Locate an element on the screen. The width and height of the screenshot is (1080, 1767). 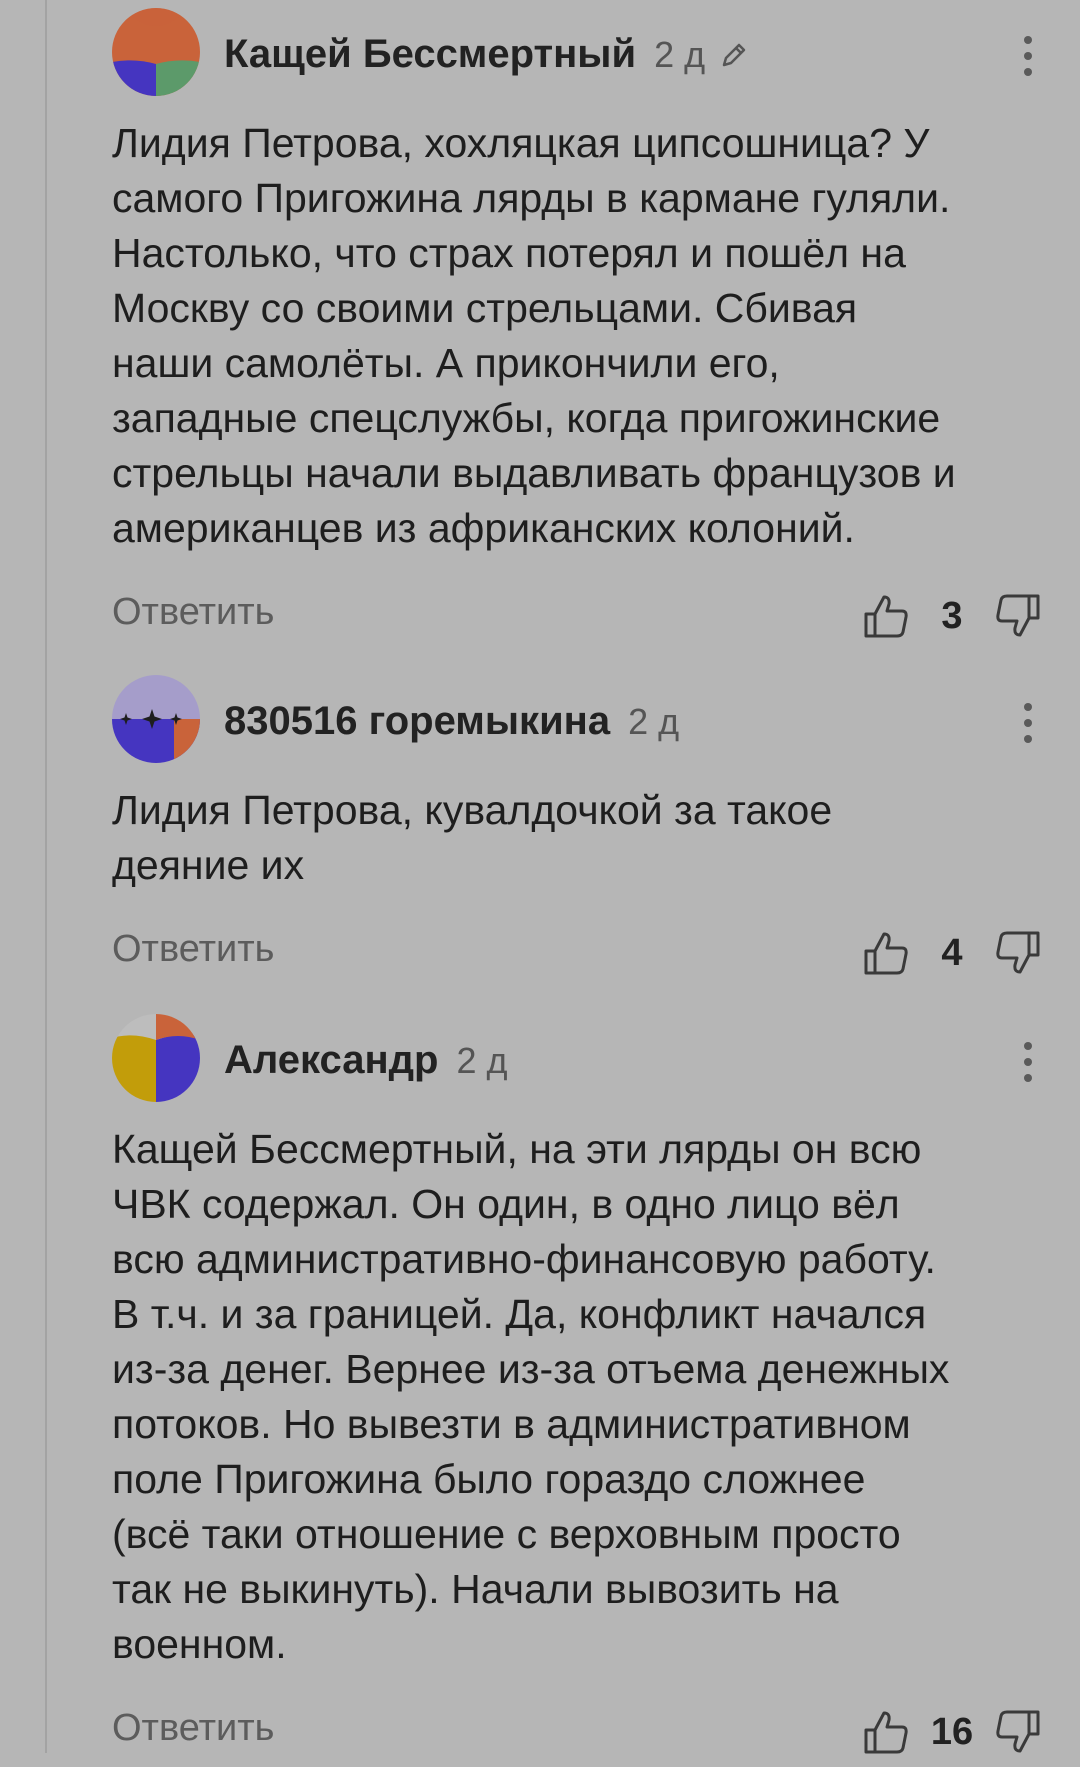
comment-text-line: (всё таки отношение с верховным просто is located at coordinates (506, 1534).